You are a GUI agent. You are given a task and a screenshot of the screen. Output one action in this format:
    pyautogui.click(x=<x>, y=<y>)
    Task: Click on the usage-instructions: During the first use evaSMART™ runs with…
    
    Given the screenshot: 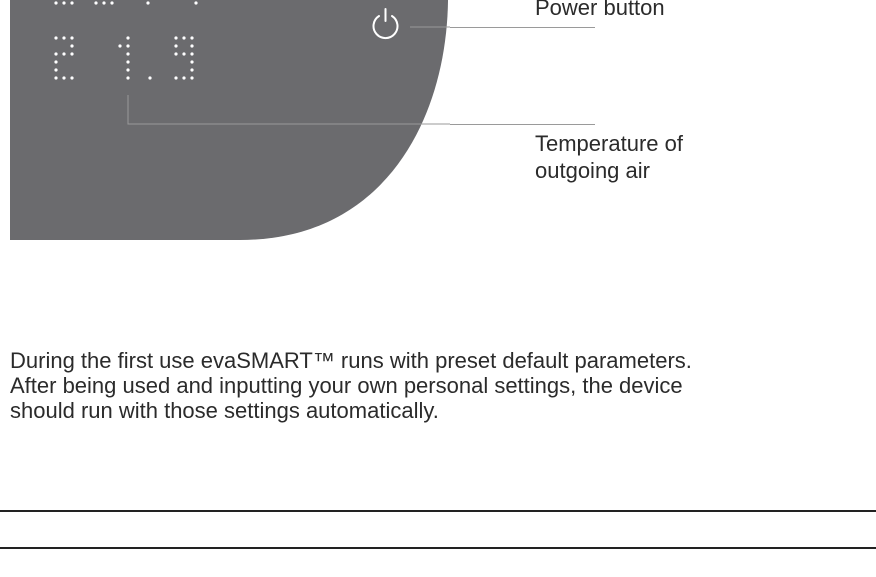 What is the action you would take?
    pyautogui.click(x=443, y=385)
    